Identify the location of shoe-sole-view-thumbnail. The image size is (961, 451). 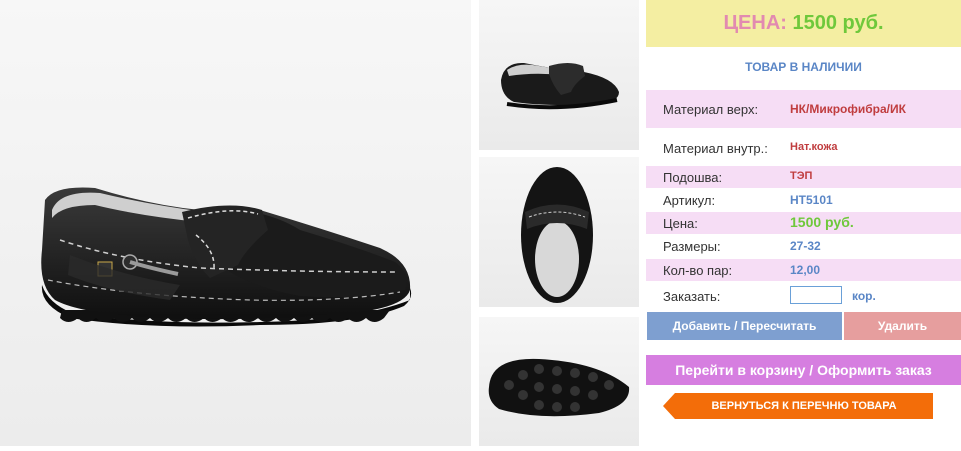
(559, 387).